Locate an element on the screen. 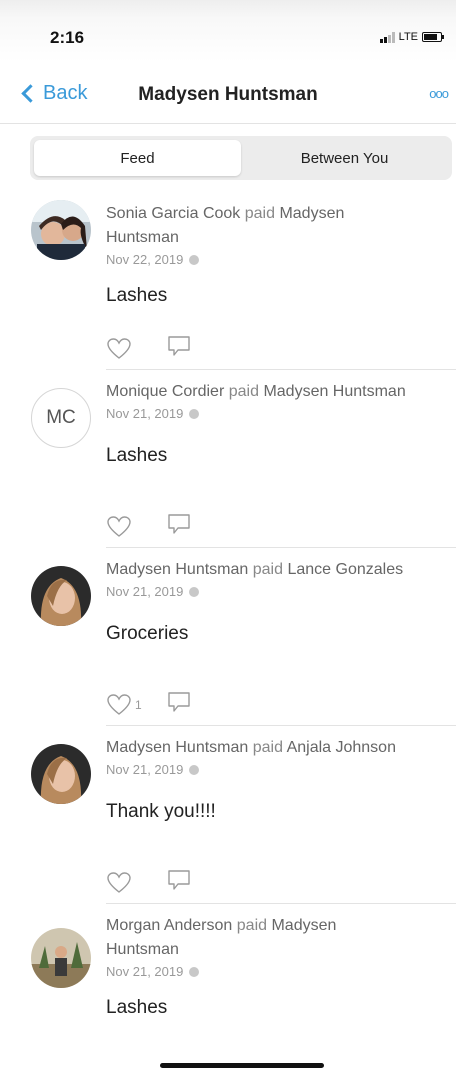 This screenshot has width=456, height=1076. payee-name: Madysen Huntsman is located at coordinates (334, 391).